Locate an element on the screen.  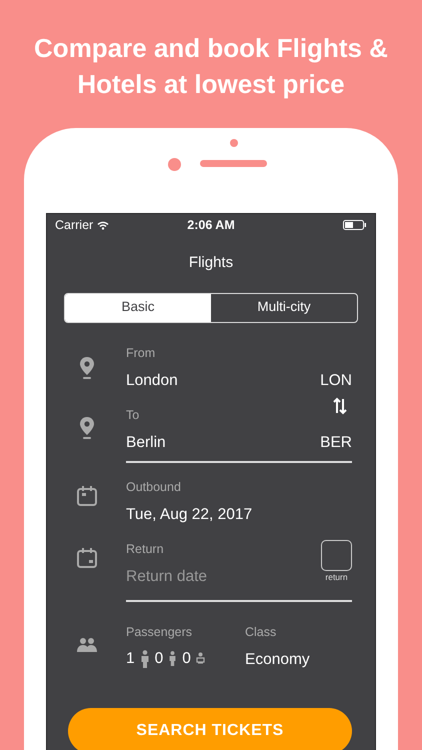
clock: 2:06 AM is located at coordinates (211, 225).